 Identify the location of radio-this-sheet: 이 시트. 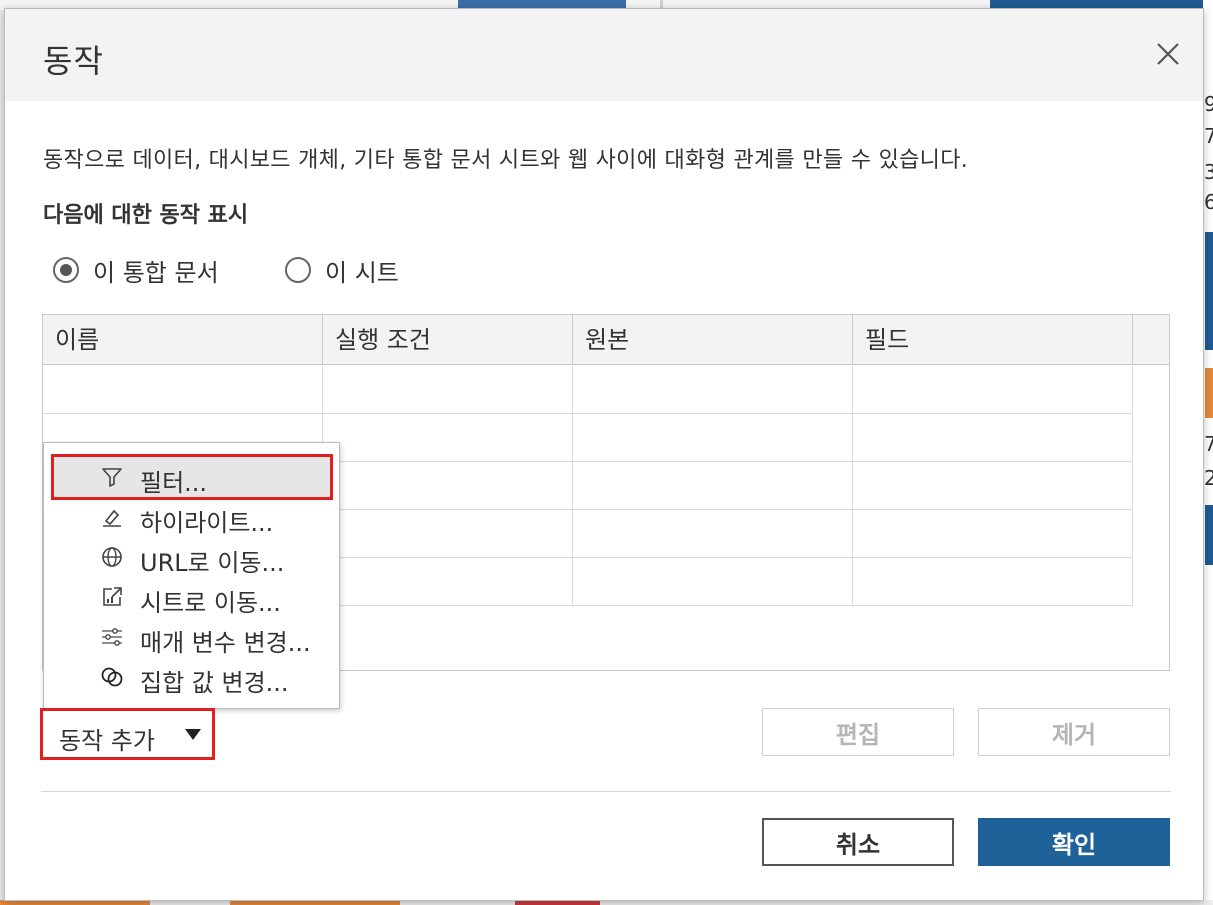
(342, 270).